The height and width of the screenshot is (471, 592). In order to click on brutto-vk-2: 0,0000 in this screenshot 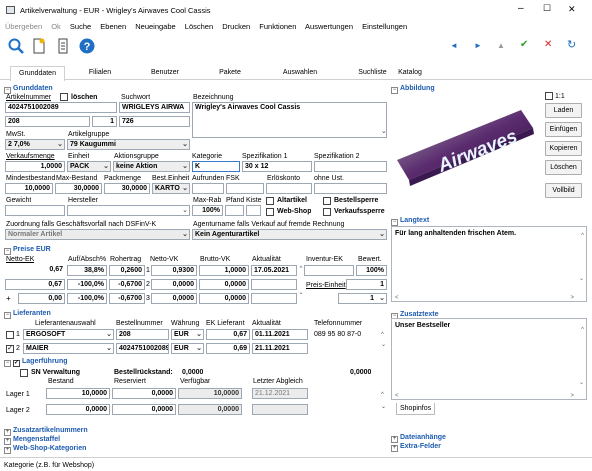, I will do `click(224, 284)`.